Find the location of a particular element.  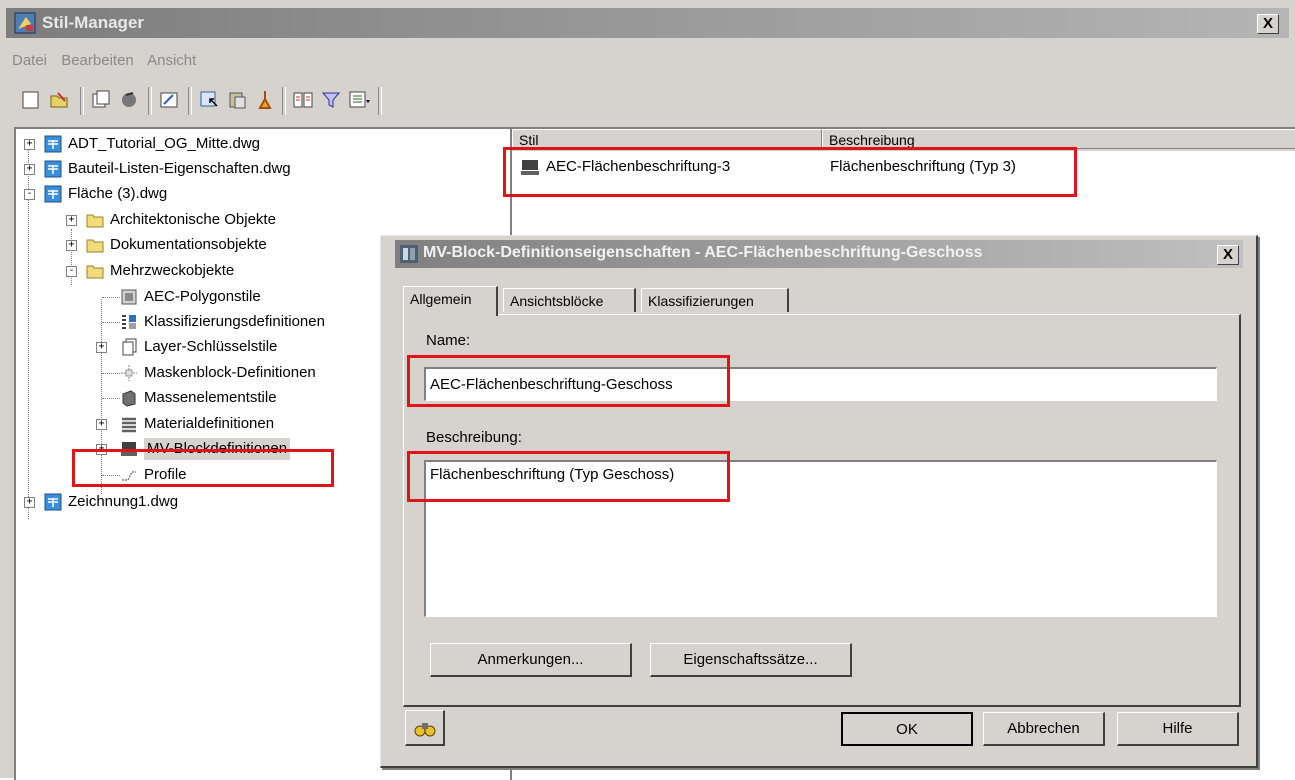

tree-item-label: Fläche (3).dwg is located at coordinates (118, 193).